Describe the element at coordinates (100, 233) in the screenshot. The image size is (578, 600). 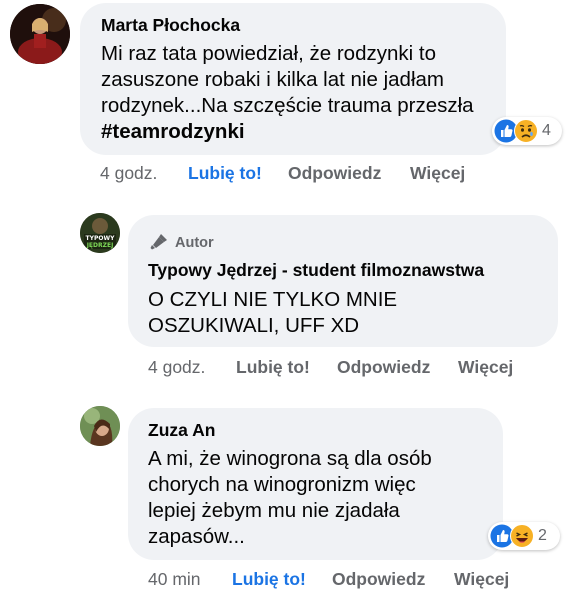
I see `avatar: TYPOWY JĘDRZEJ` at that location.